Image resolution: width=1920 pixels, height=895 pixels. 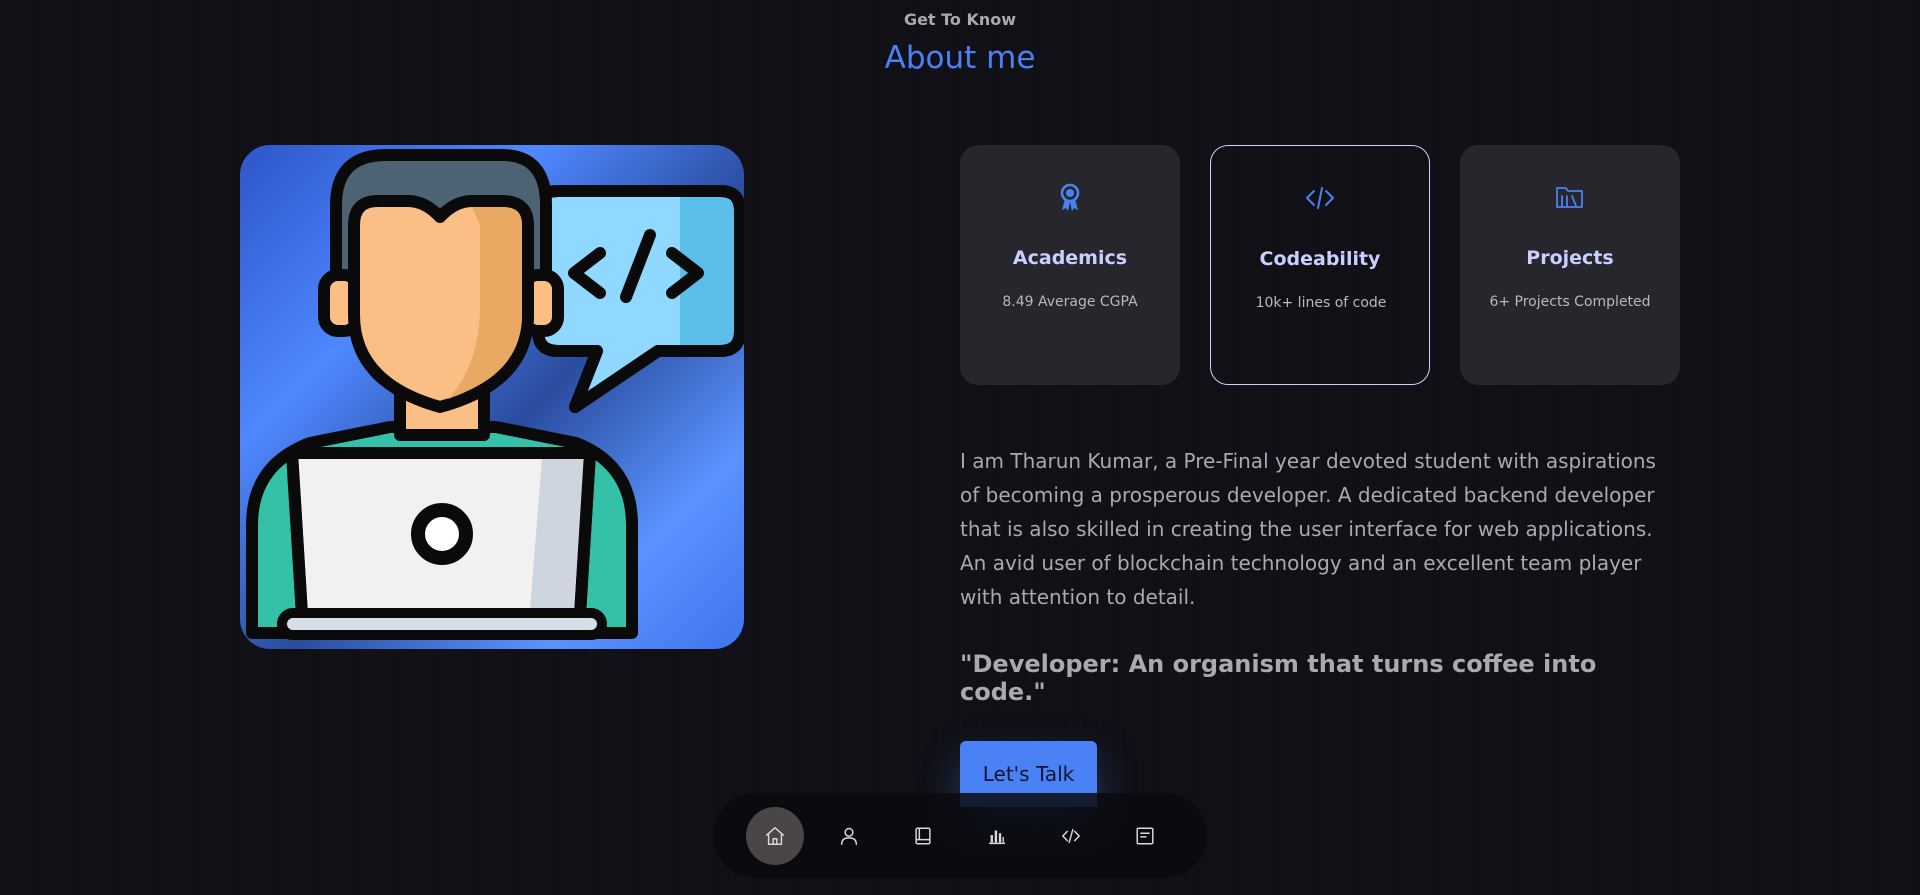 I want to click on nav-about, so click(x=849, y=836).